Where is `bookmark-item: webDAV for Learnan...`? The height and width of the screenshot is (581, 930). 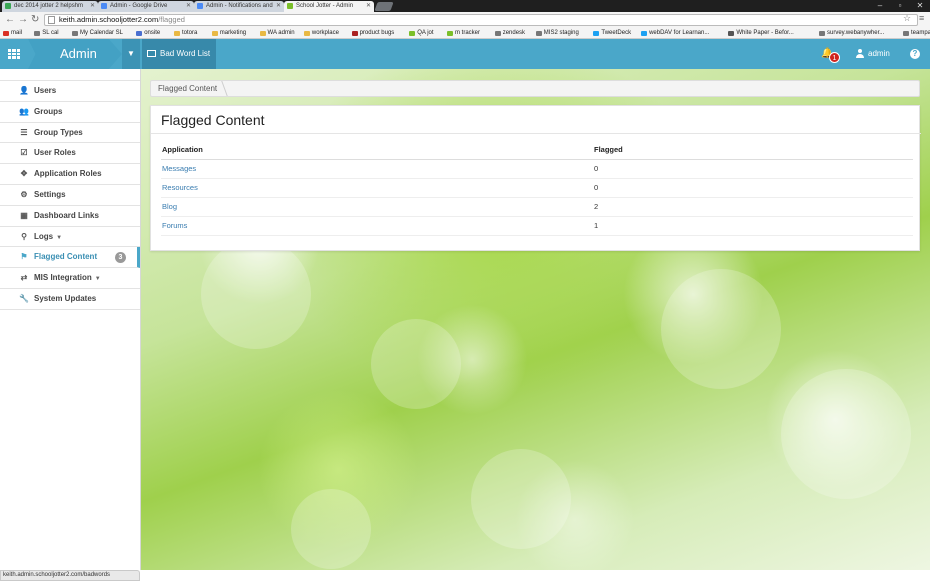
bookmark-item: webDAV for Learnan... is located at coordinates (675, 33).